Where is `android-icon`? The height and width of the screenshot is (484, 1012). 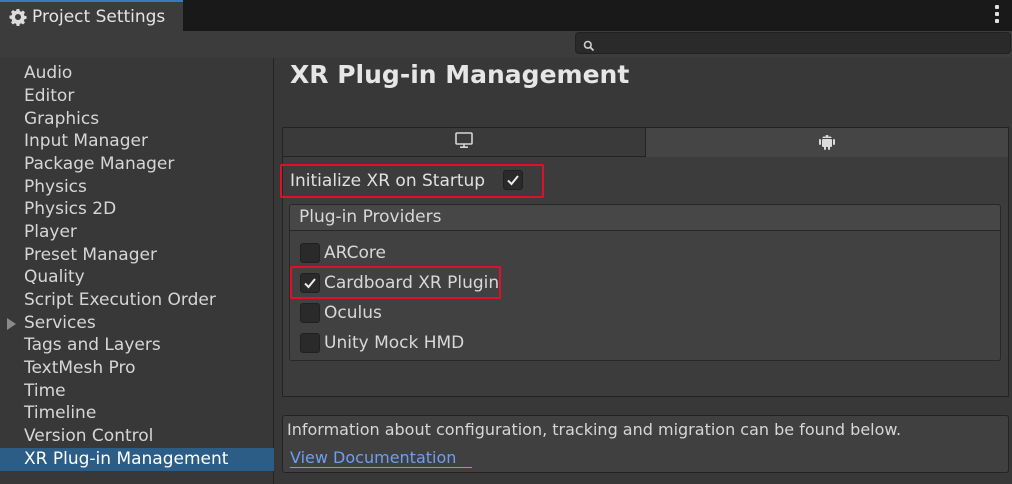
android-icon is located at coordinates (827, 143).